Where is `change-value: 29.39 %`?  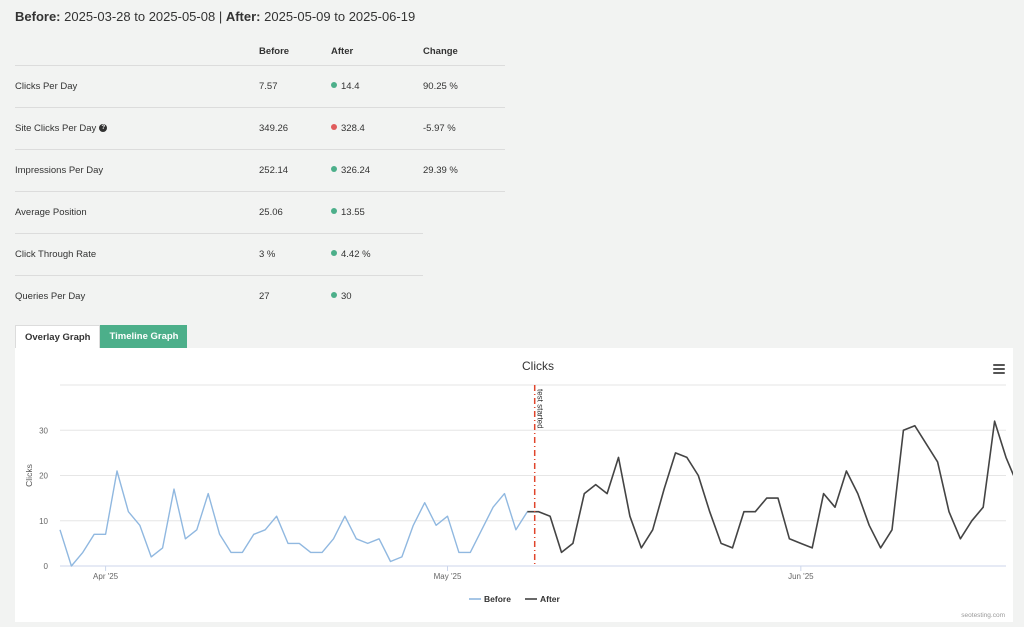
change-value: 29.39 % is located at coordinates (464, 170).